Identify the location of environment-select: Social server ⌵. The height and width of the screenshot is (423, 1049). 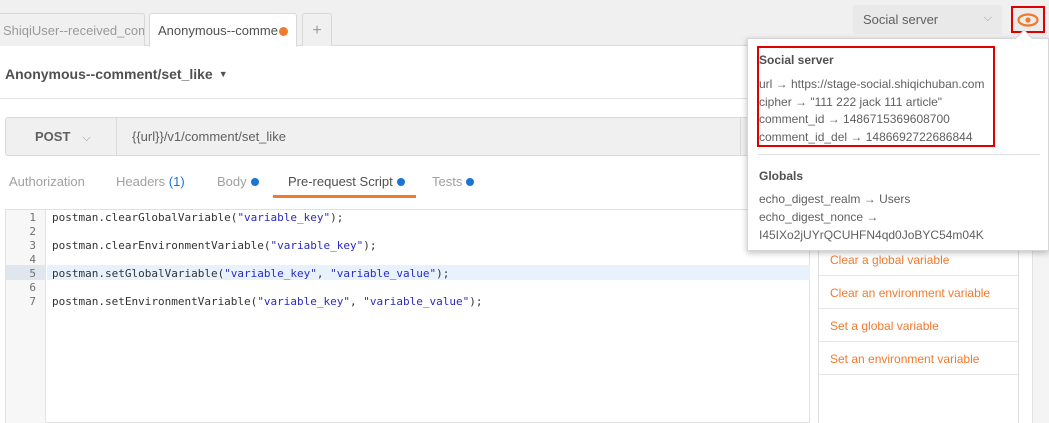
(927, 19).